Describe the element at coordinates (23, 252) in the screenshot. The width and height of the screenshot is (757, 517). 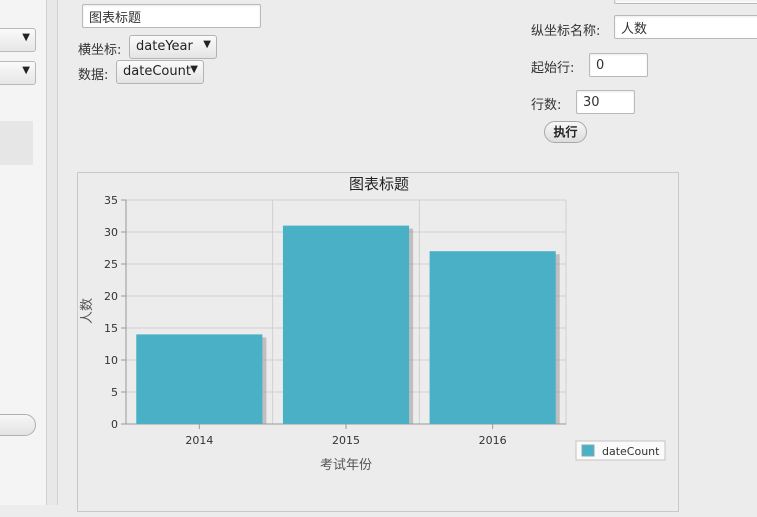
I see `left-sidebar: ▼ ▼` at that location.